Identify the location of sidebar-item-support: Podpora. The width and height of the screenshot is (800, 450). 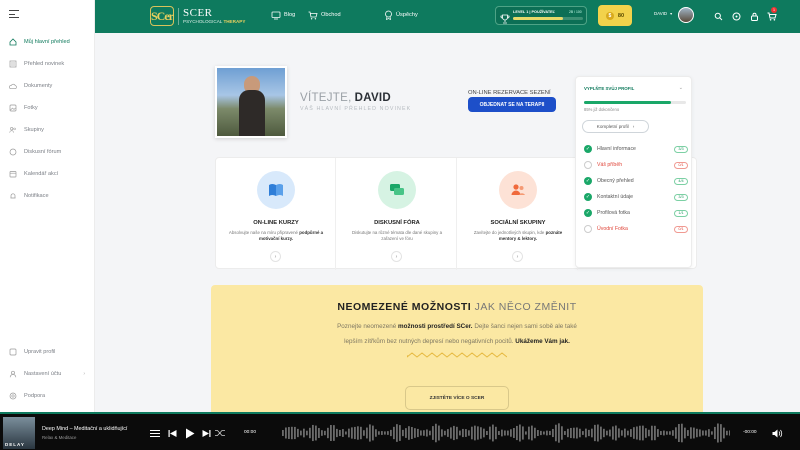
(47, 396).